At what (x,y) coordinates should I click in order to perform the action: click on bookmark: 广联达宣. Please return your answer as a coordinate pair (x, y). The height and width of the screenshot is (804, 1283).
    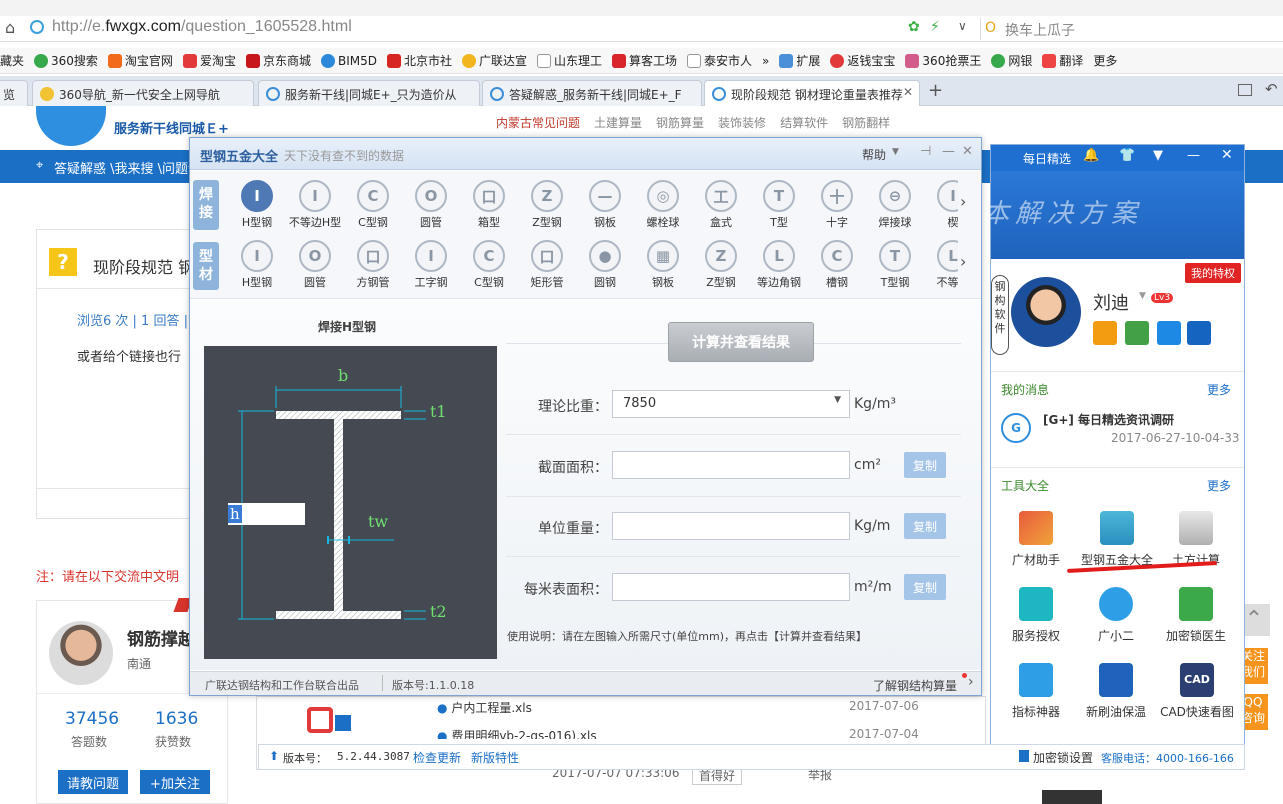
    Looking at the image, I should click on (494, 60).